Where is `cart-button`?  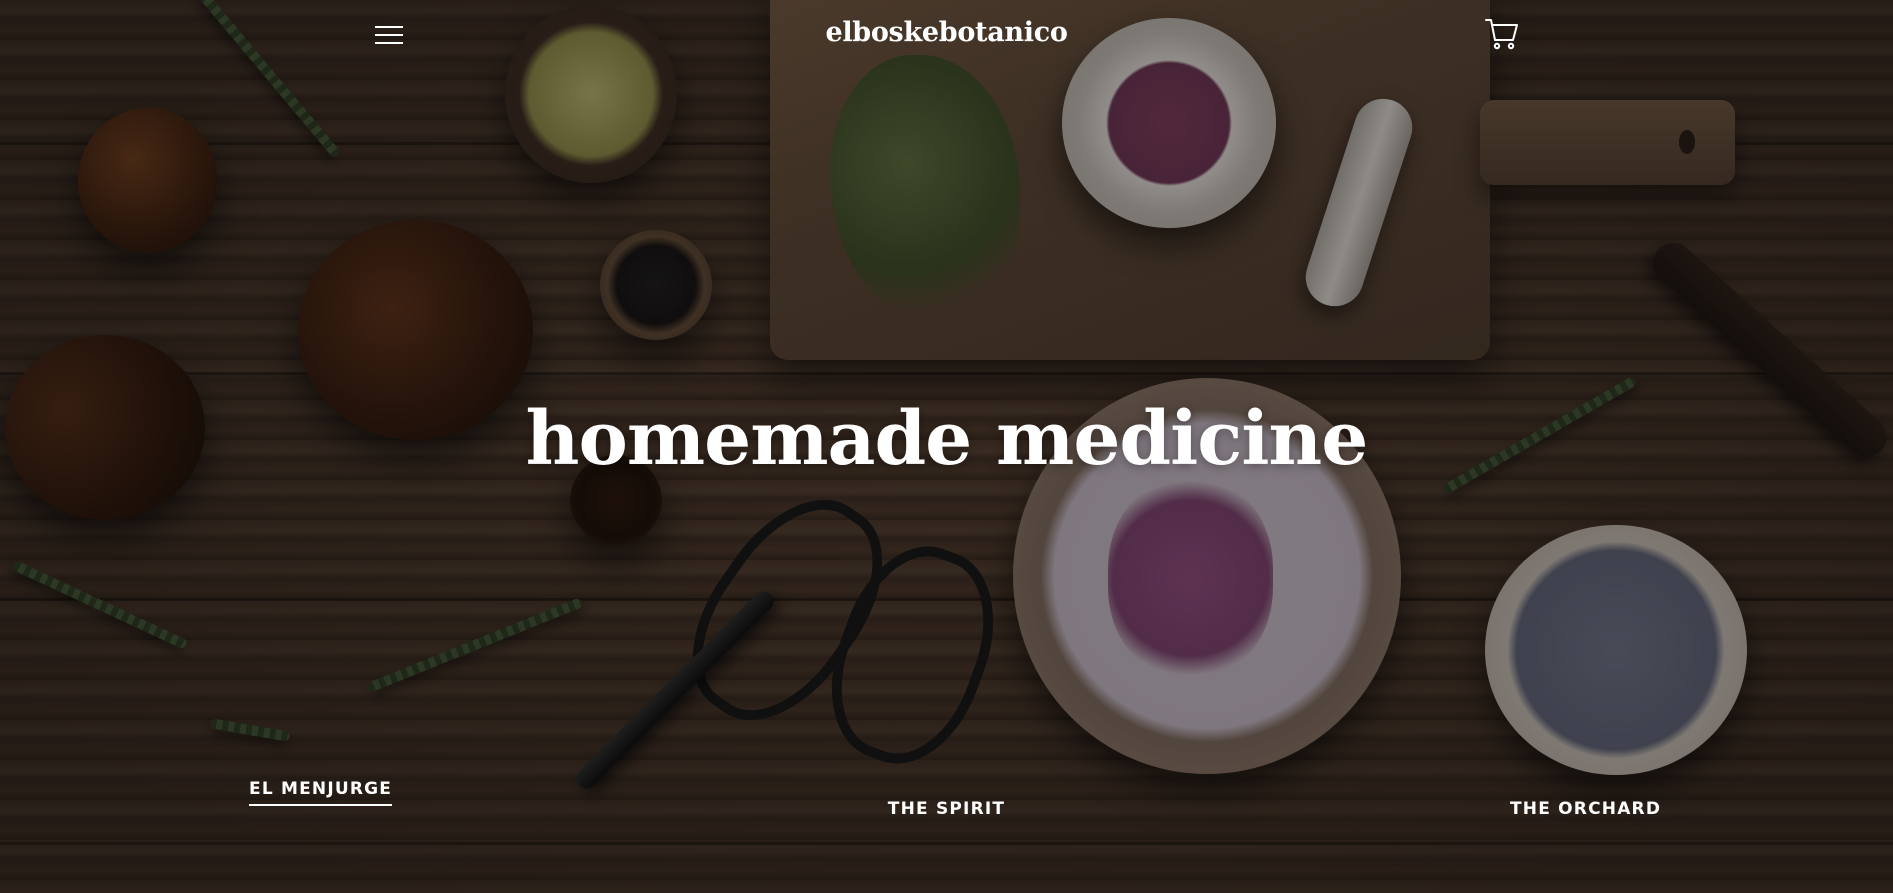
cart-button is located at coordinates (1502, 34).